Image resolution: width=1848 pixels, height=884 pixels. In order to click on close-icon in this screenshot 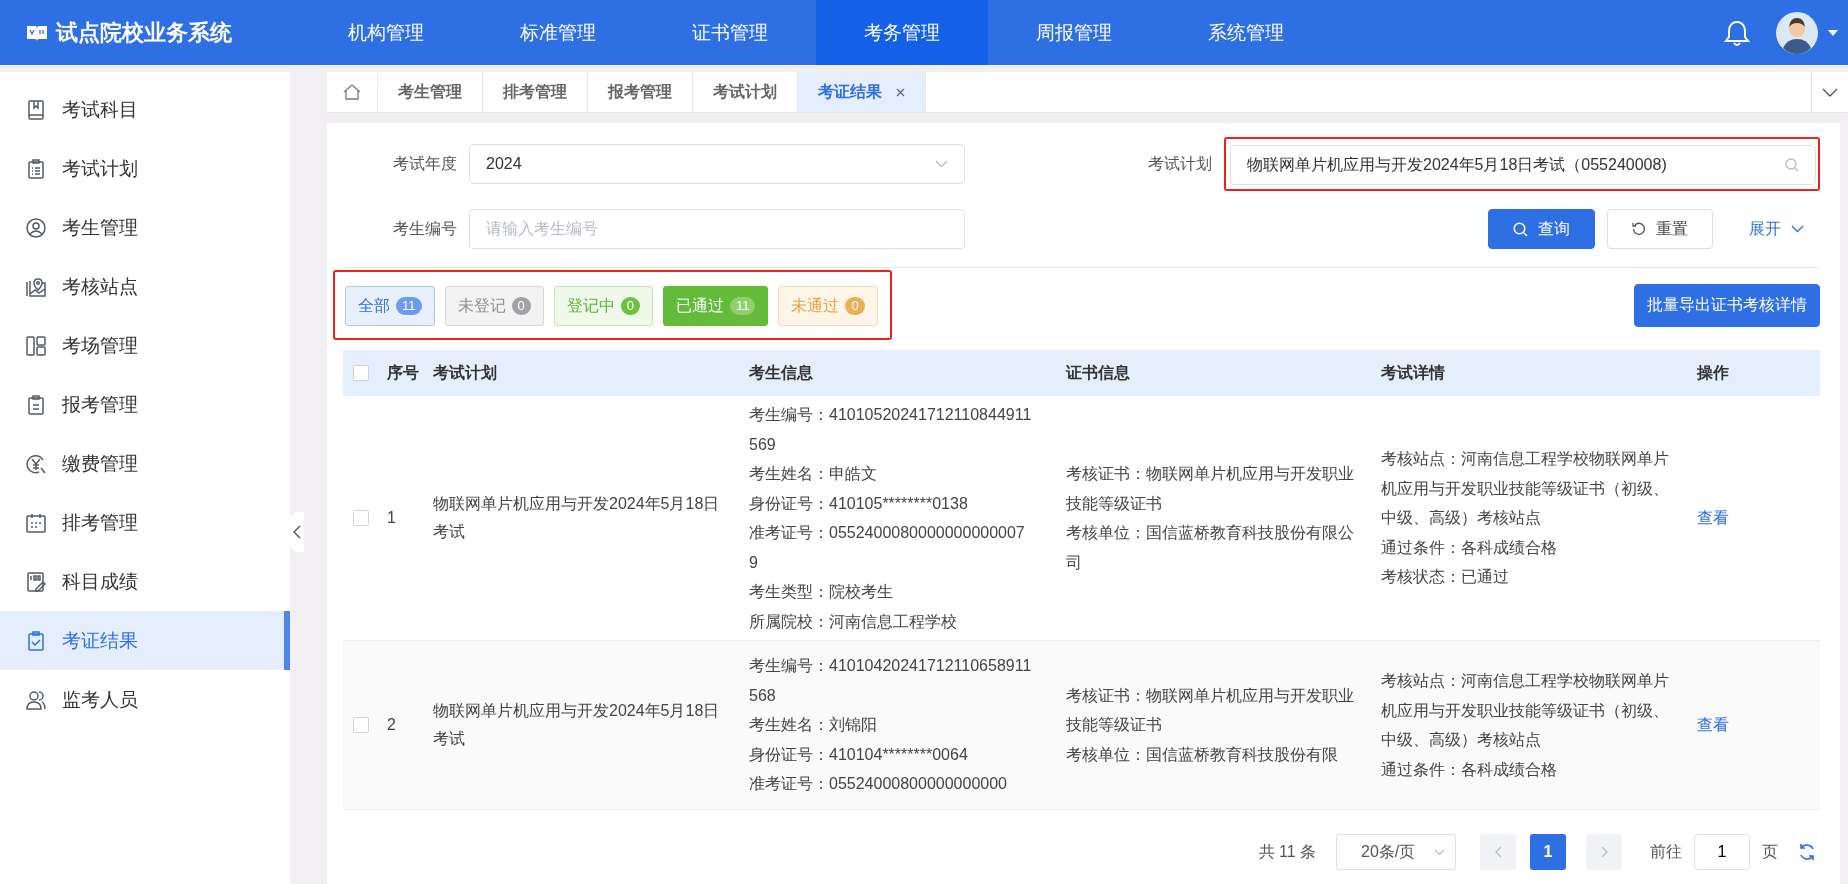, I will do `click(900, 92)`.